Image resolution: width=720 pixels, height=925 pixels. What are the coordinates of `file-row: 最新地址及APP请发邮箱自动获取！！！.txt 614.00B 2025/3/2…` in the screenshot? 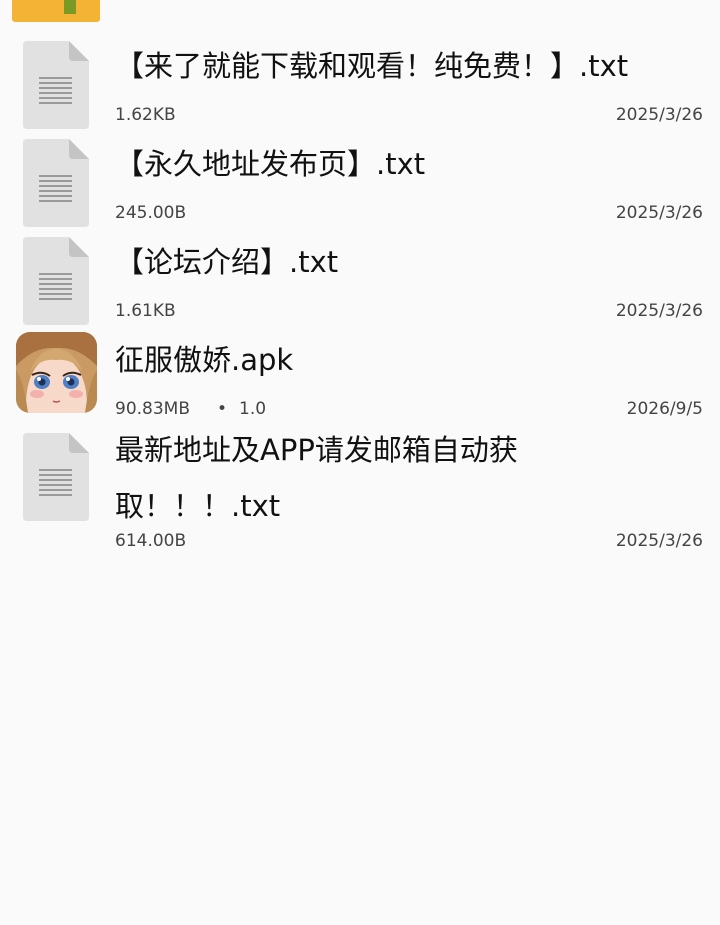 It's located at (360, 494).